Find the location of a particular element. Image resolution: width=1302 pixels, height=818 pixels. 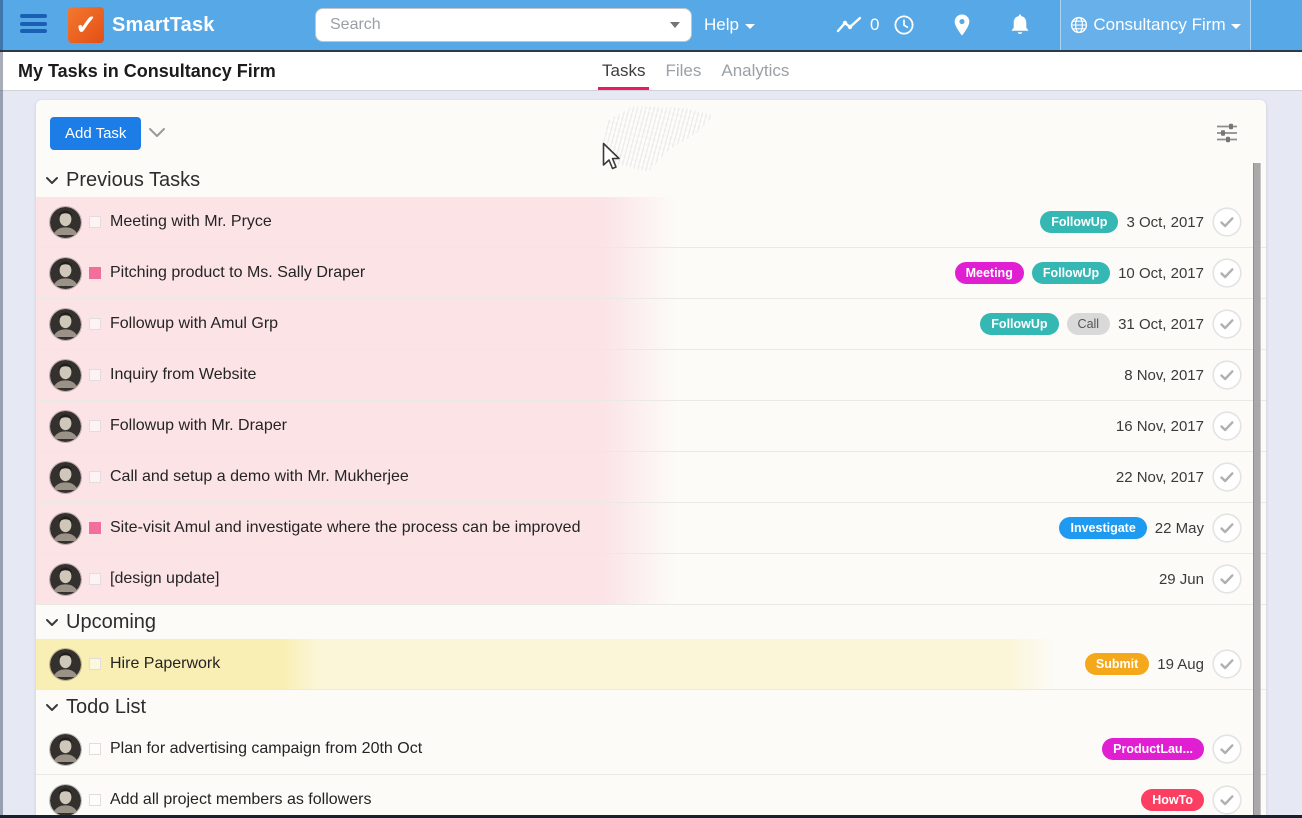

location-icon is located at coordinates (962, 25).